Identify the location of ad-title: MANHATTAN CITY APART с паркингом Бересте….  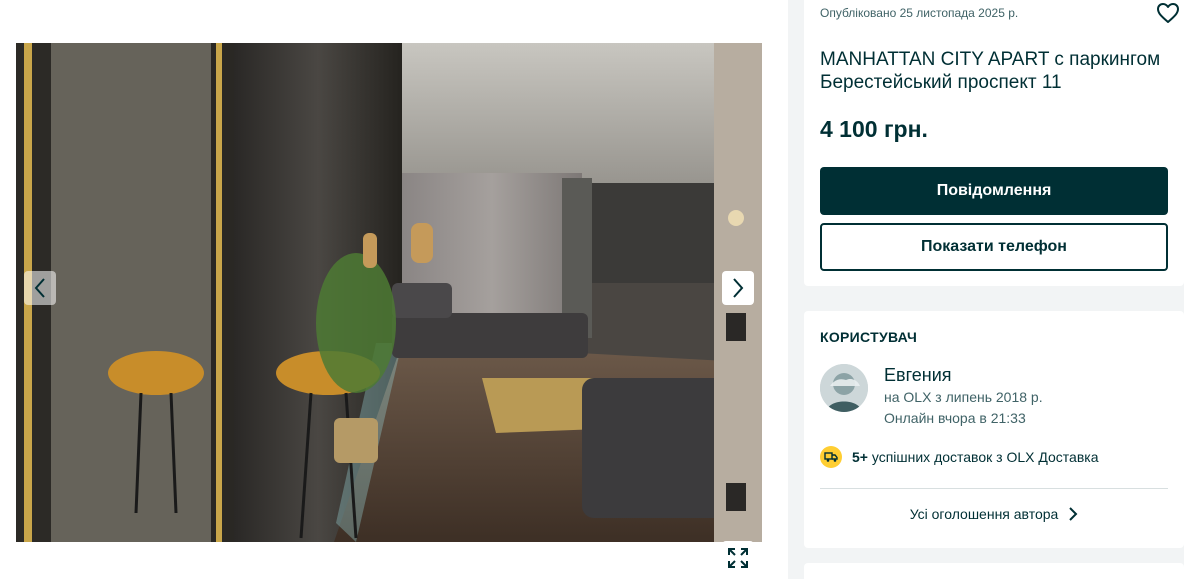
(990, 71).